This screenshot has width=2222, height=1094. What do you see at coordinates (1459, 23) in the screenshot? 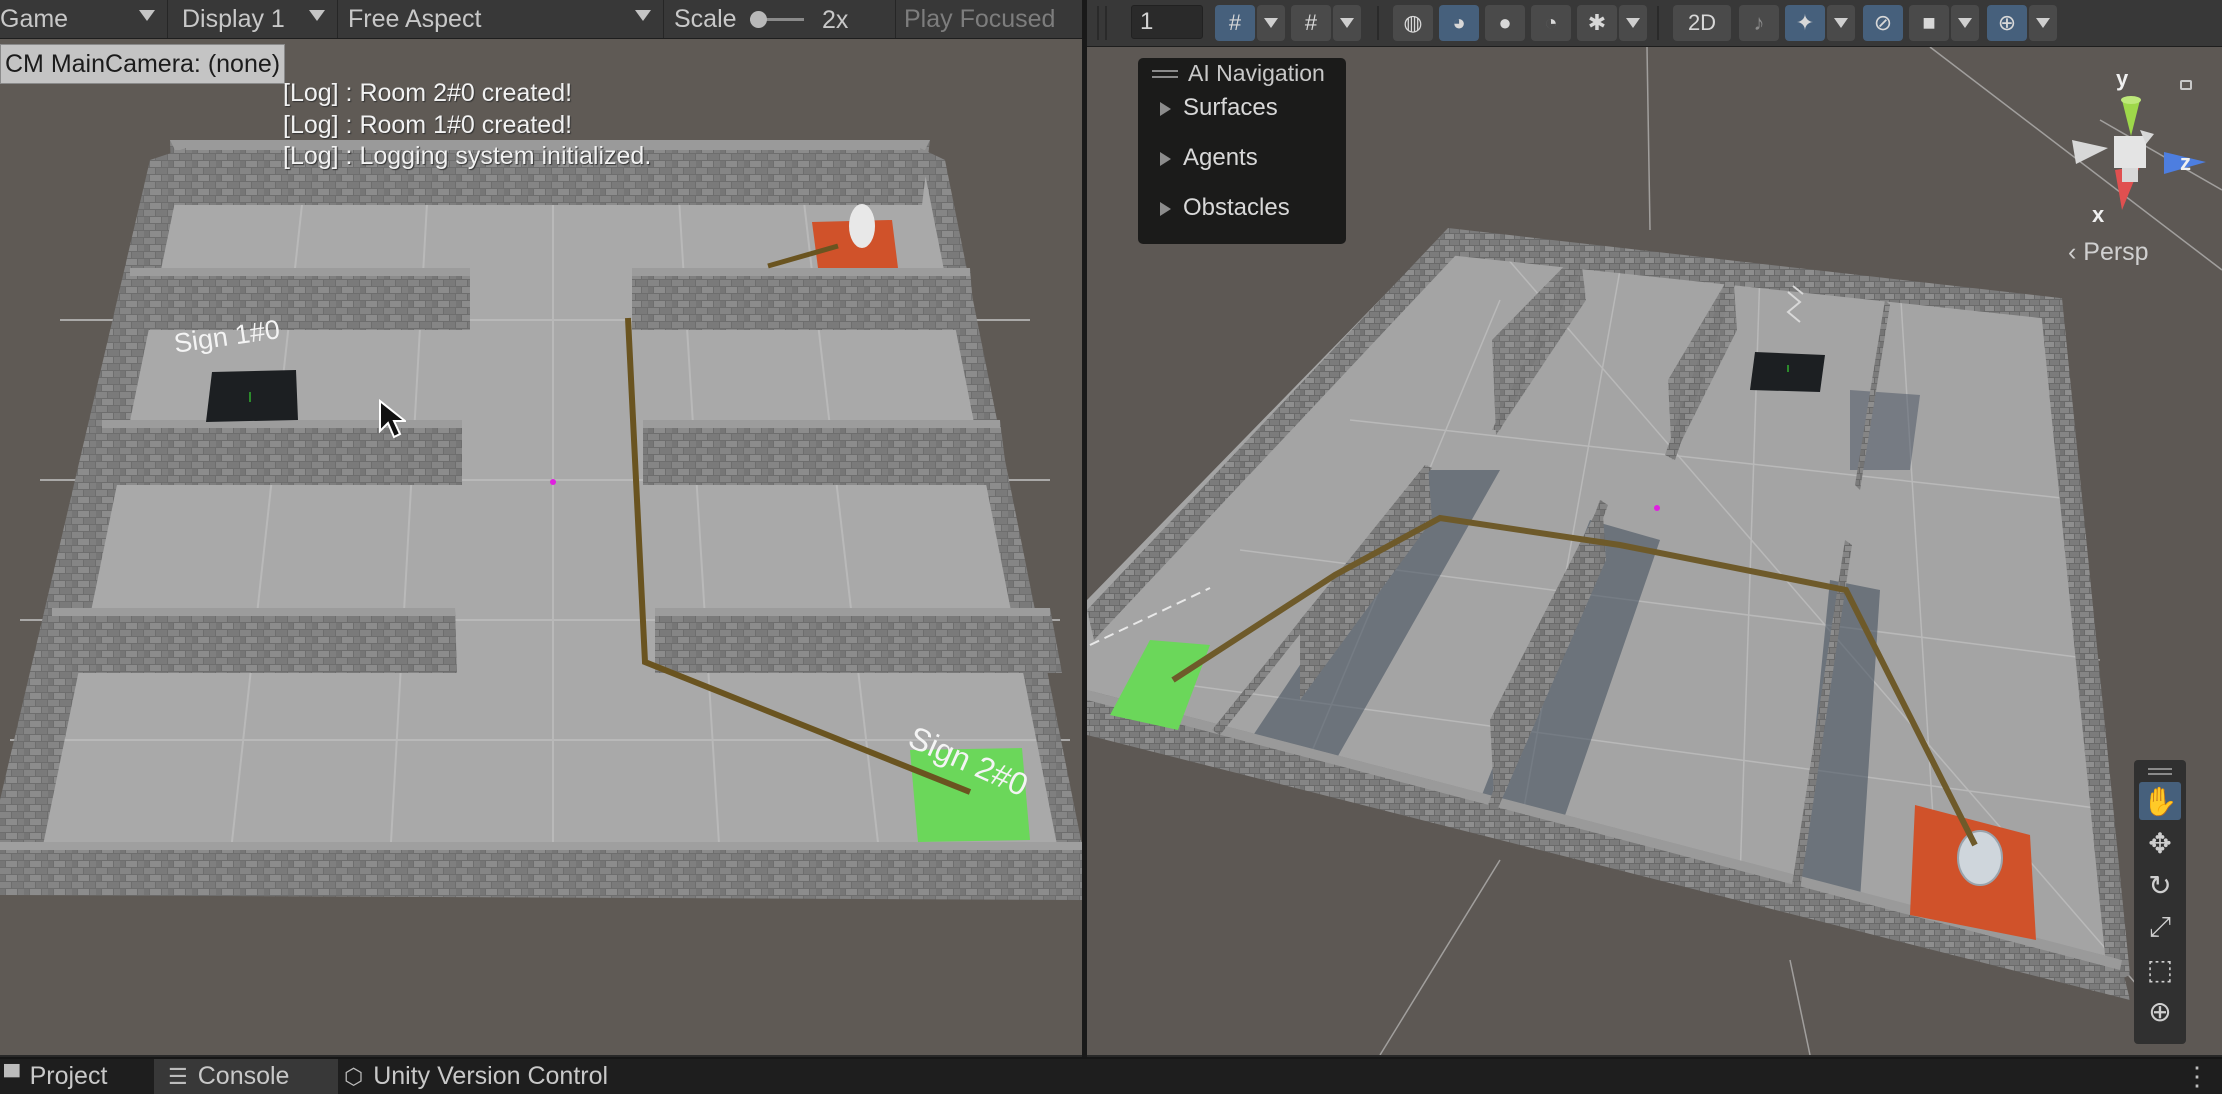
I see `shaded-wireframe-icon: ◕` at bounding box center [1459, 23].